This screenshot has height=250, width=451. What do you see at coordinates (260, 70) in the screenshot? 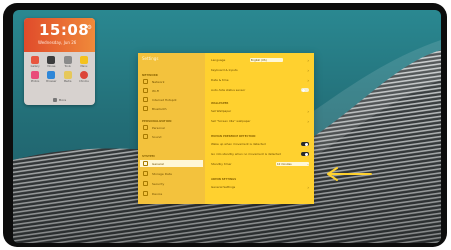
I see `keyboard-row: Keyboard & Inputs ›` at bounding box center [260, 70].